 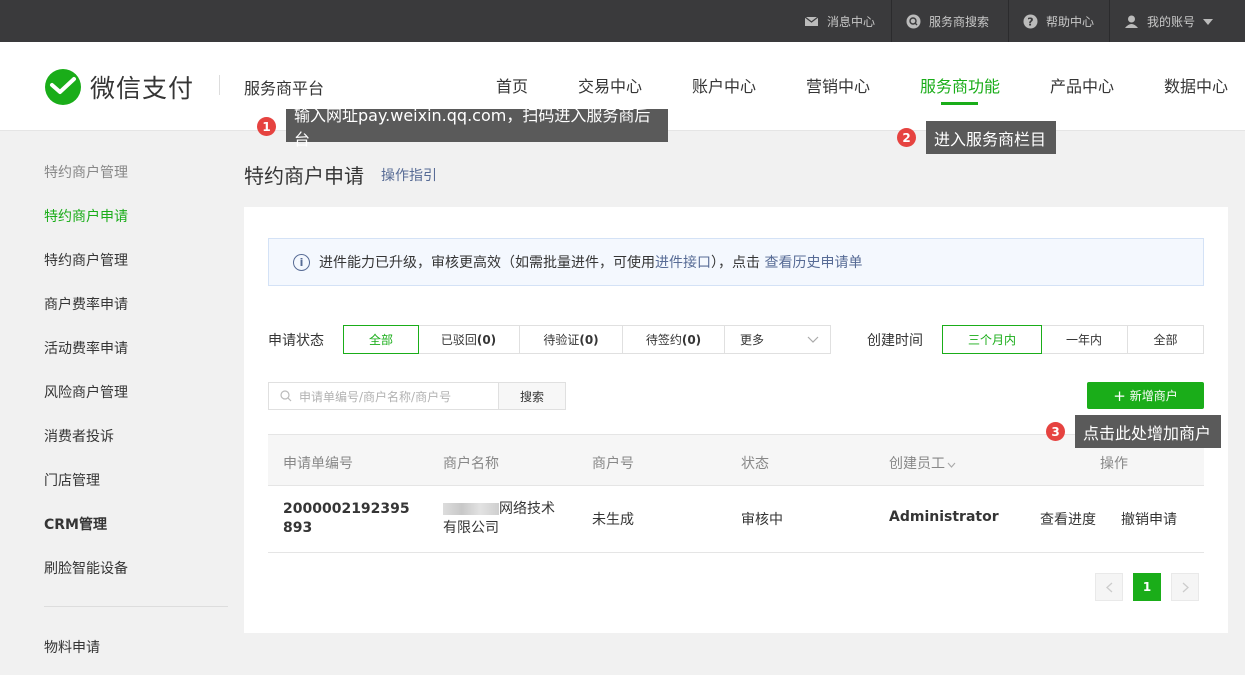 I want to click on search-button: 搜索, so click(x=532, y=396).